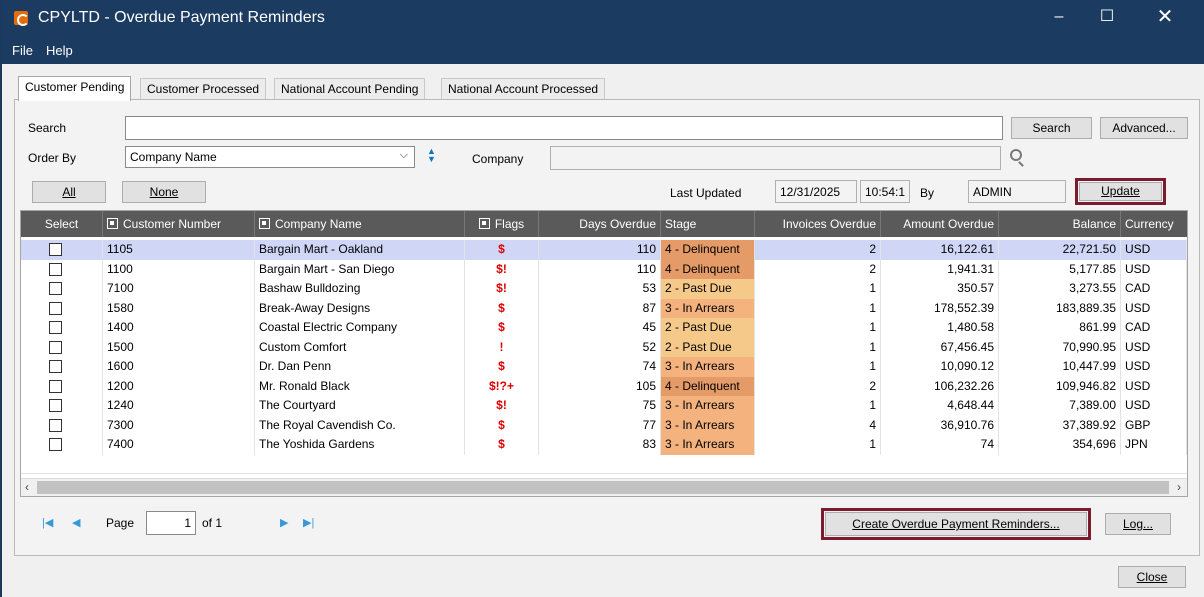 The width and height of the screenshot is (1204, 597). I want to click on cell-company-name: Bashaw Bulldozing, so click(360, 289).